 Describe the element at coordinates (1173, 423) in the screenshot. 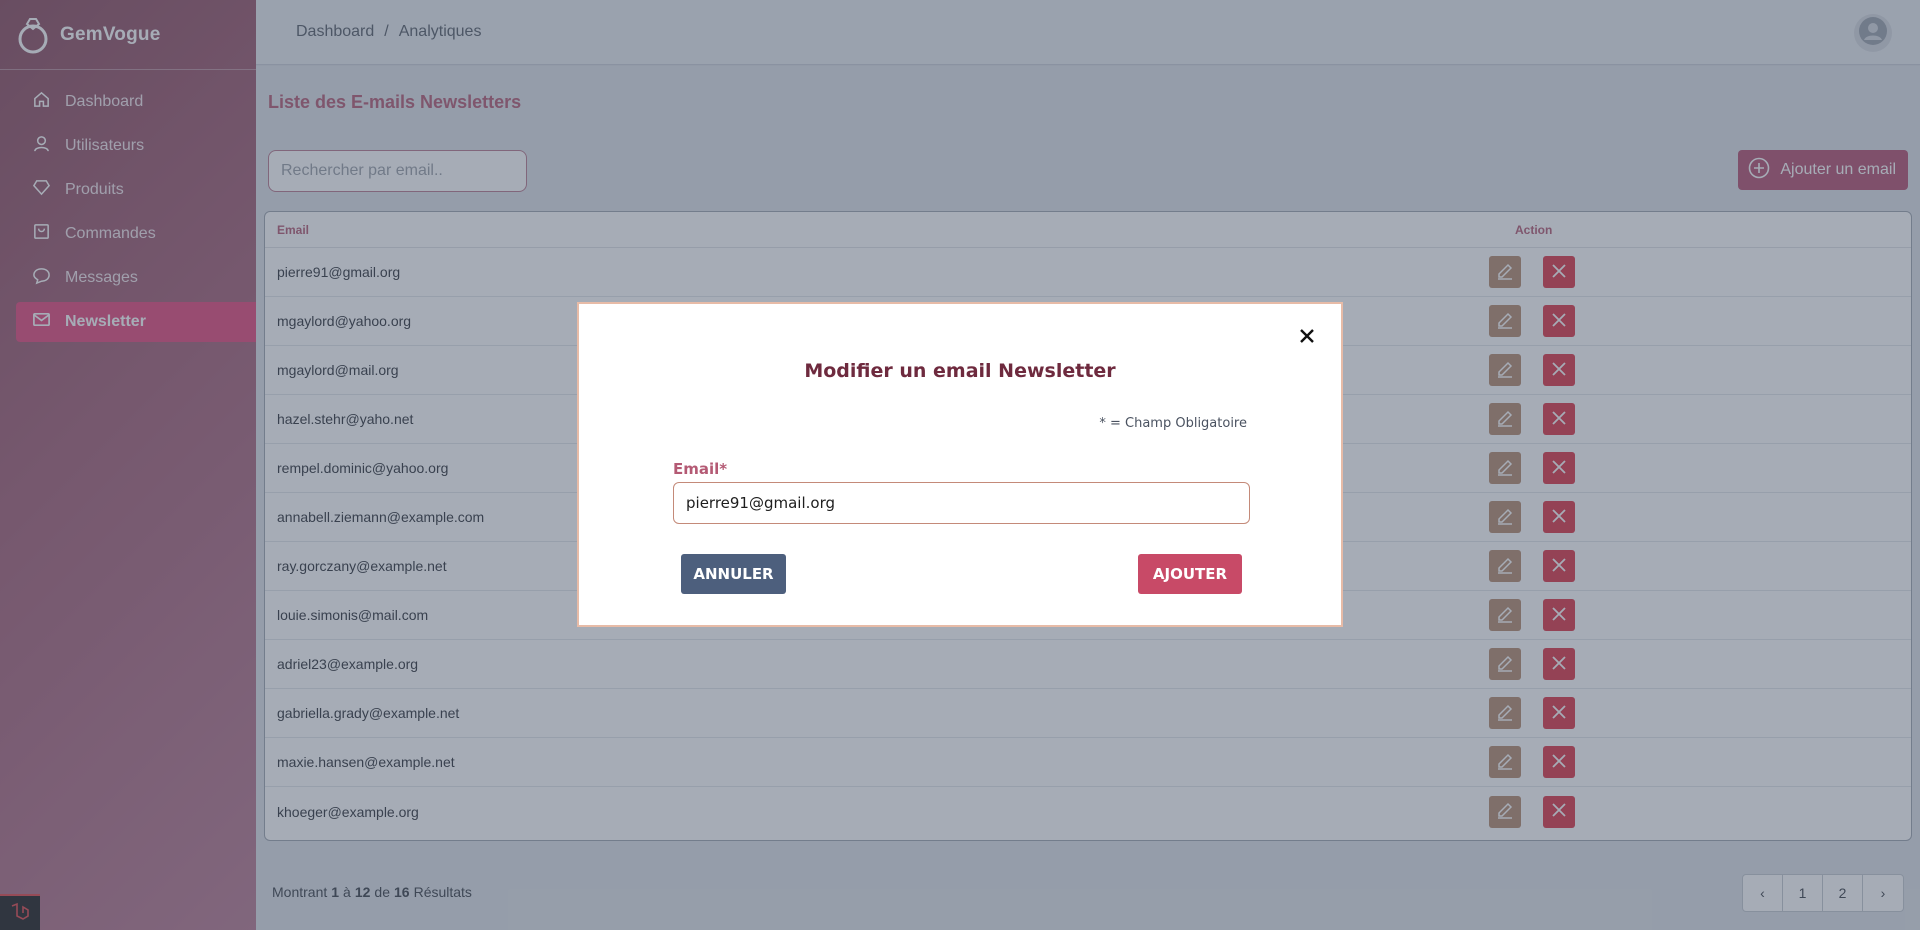

I see `required-note: * = Champ Obligatoire` at that location.